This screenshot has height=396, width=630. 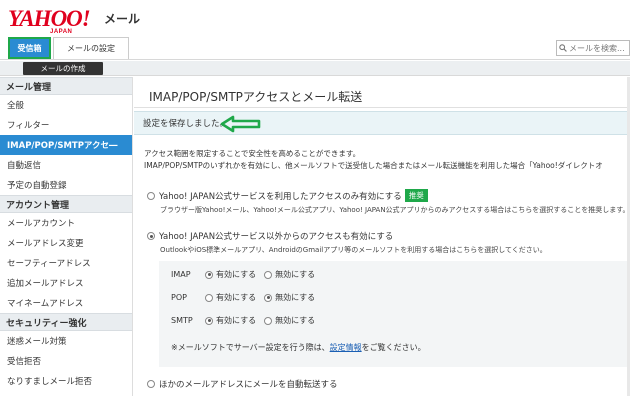 I want to click on option-auto-forward: ほかのメールアドレスにメールを自動転送する, so click(x=242, y=384).